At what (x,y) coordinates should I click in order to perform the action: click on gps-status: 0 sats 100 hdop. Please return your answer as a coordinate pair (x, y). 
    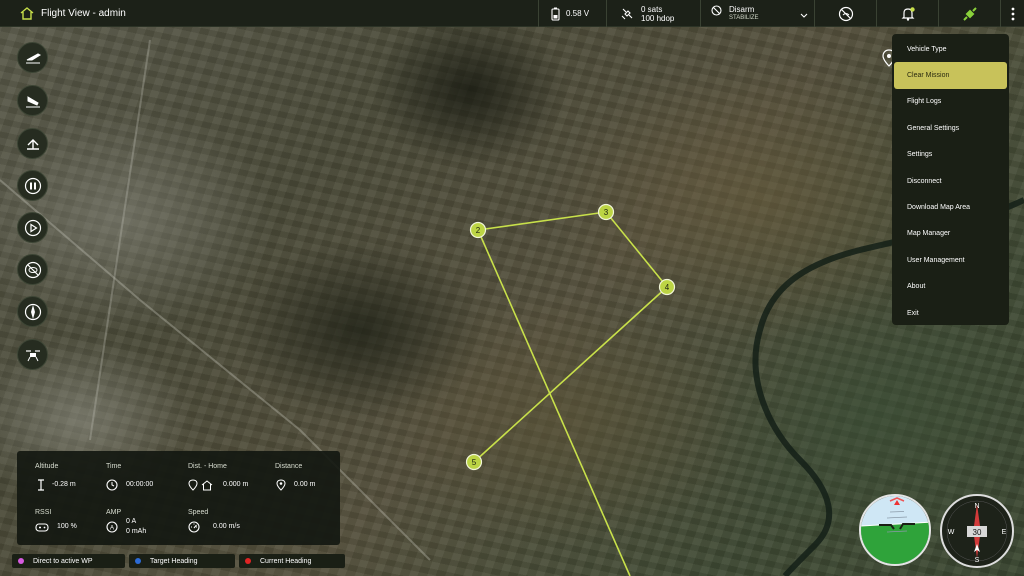
    Looking at the image, I should click on (653, 13).